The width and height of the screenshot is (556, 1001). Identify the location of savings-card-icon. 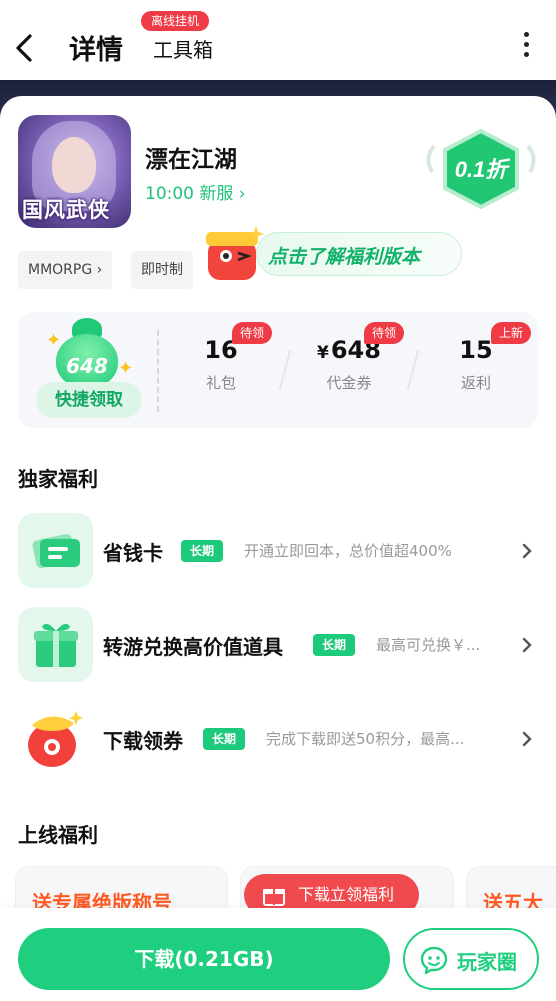
(55, 550).